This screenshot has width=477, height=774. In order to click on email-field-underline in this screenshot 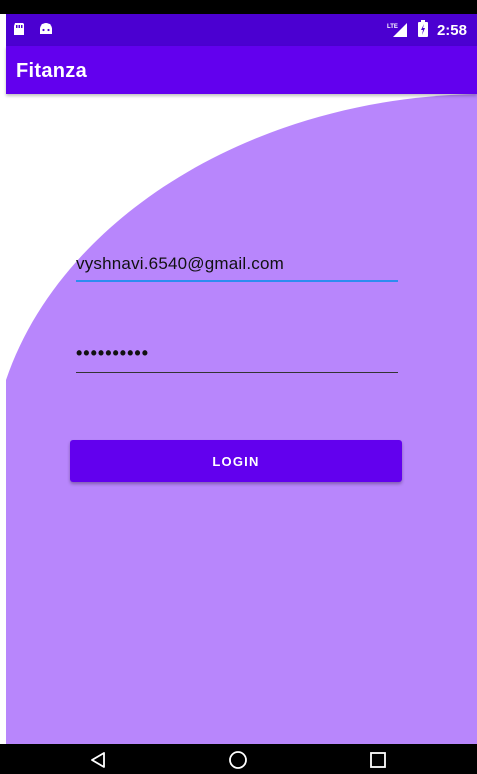, I will do `click(237, 281)`.